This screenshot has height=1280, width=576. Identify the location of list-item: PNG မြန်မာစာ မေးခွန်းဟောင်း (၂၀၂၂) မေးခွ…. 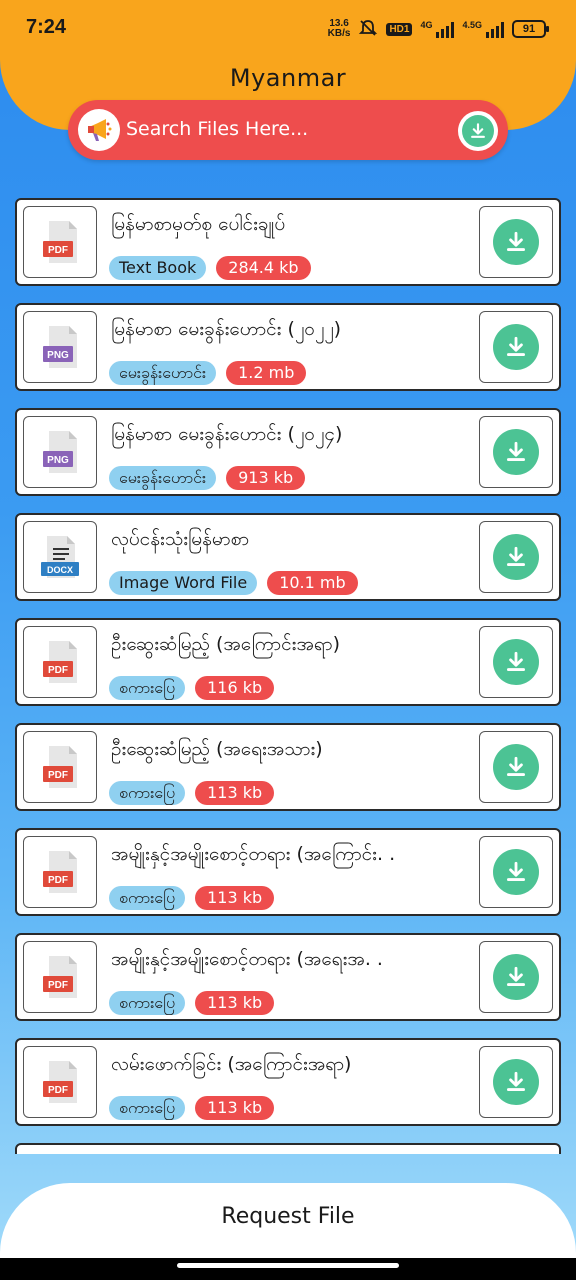
(288, 347).